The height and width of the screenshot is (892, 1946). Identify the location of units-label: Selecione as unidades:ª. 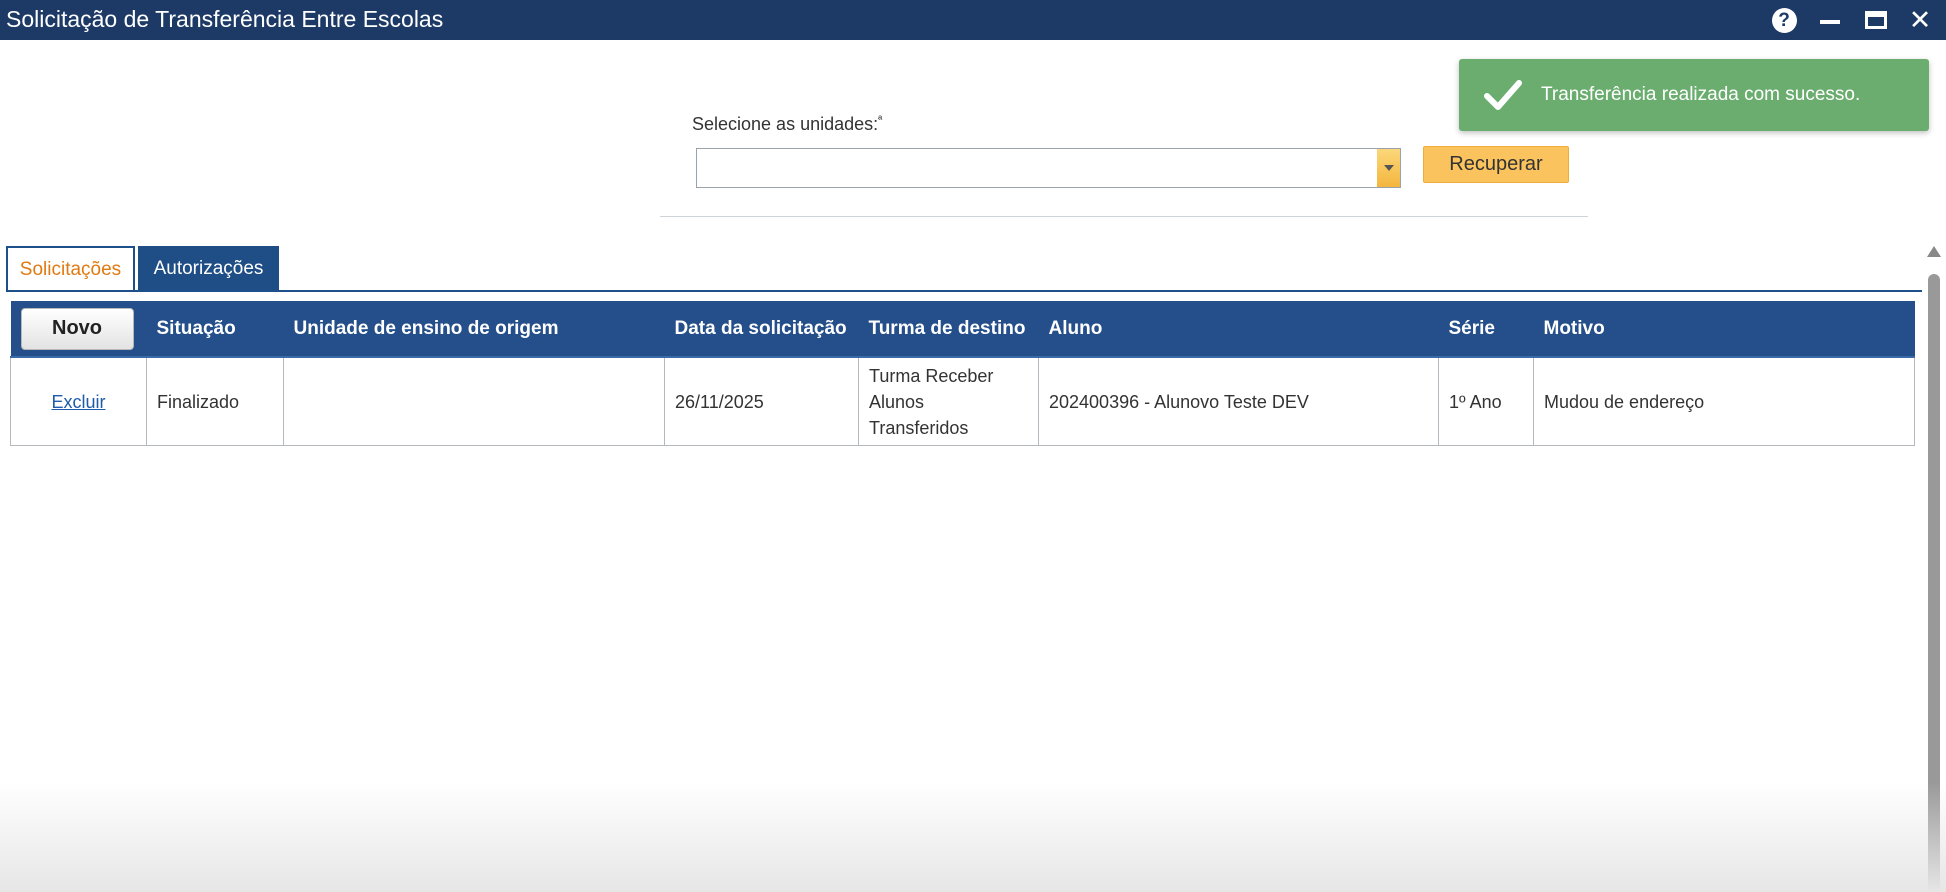
(787, 124).